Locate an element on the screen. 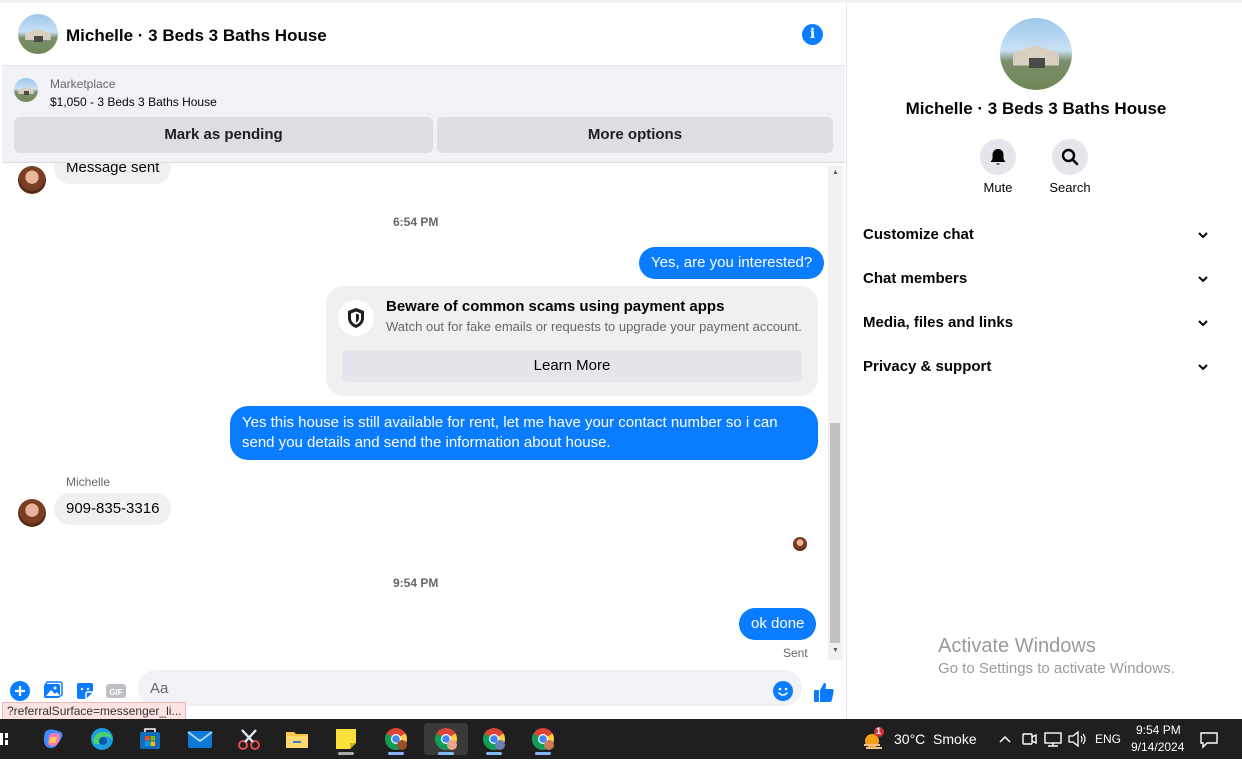 The width and height of the screenshot is (1242, 760). volume-icon is located at coordinates (1077, 739).